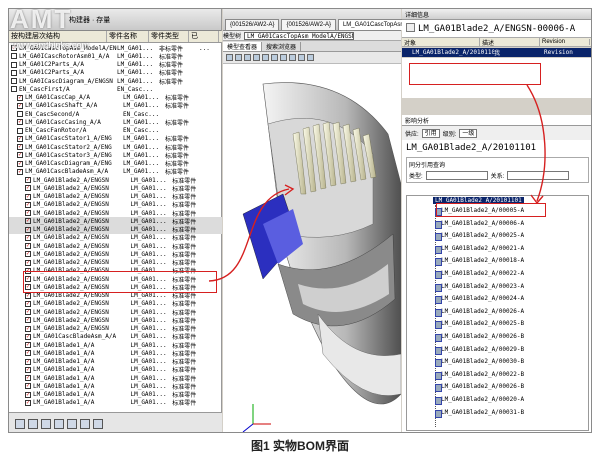 This screenshot has height=463, width=600. I want to click on figure-caption: 图1 实物BOM界面, so click(299, 446).